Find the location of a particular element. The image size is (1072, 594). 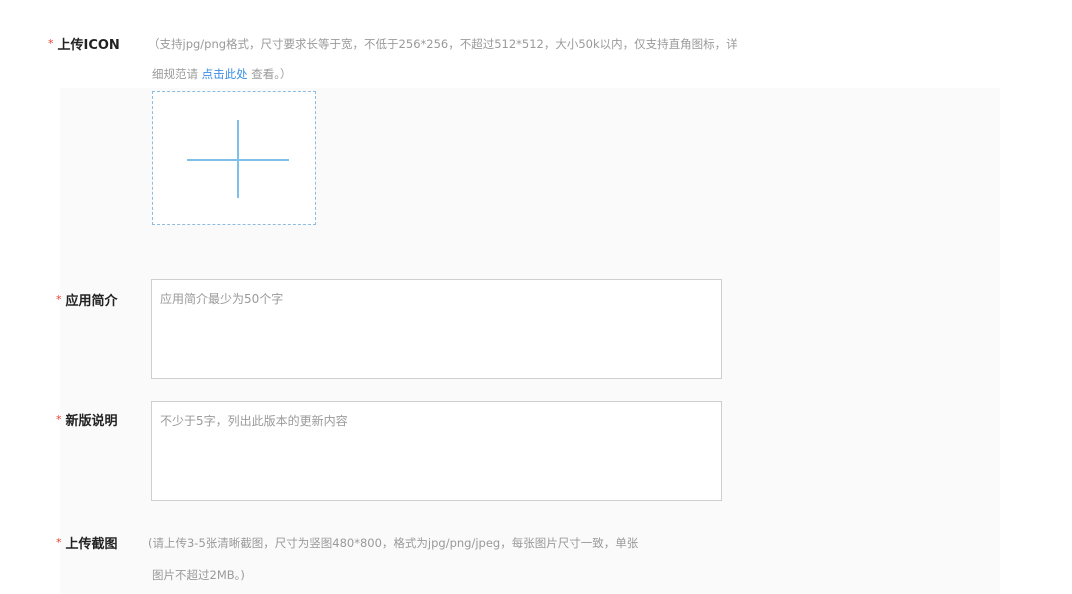

spec-link: 点击此处 is located at coordinates (225, 74).